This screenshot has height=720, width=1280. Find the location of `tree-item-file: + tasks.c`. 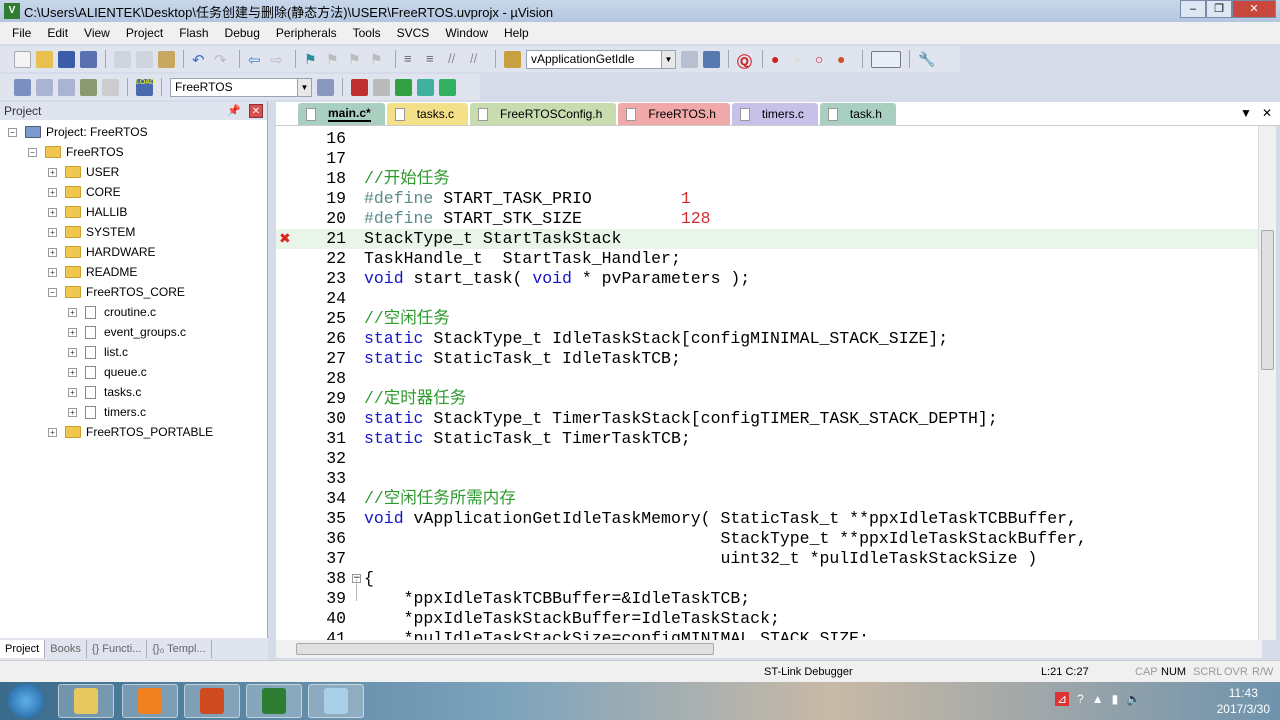

tree-item-file: + tasks.c is located at coordinates (104, 392).